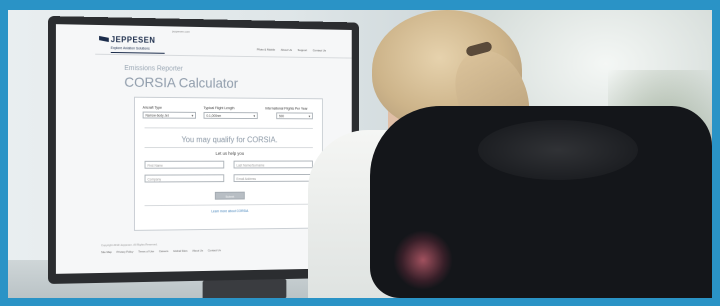 This screenshot has width=720, height=306. Describe the element at coordinates (181, 31) in the screenshot. I see `browser-url: jeppesen.com` at that location.